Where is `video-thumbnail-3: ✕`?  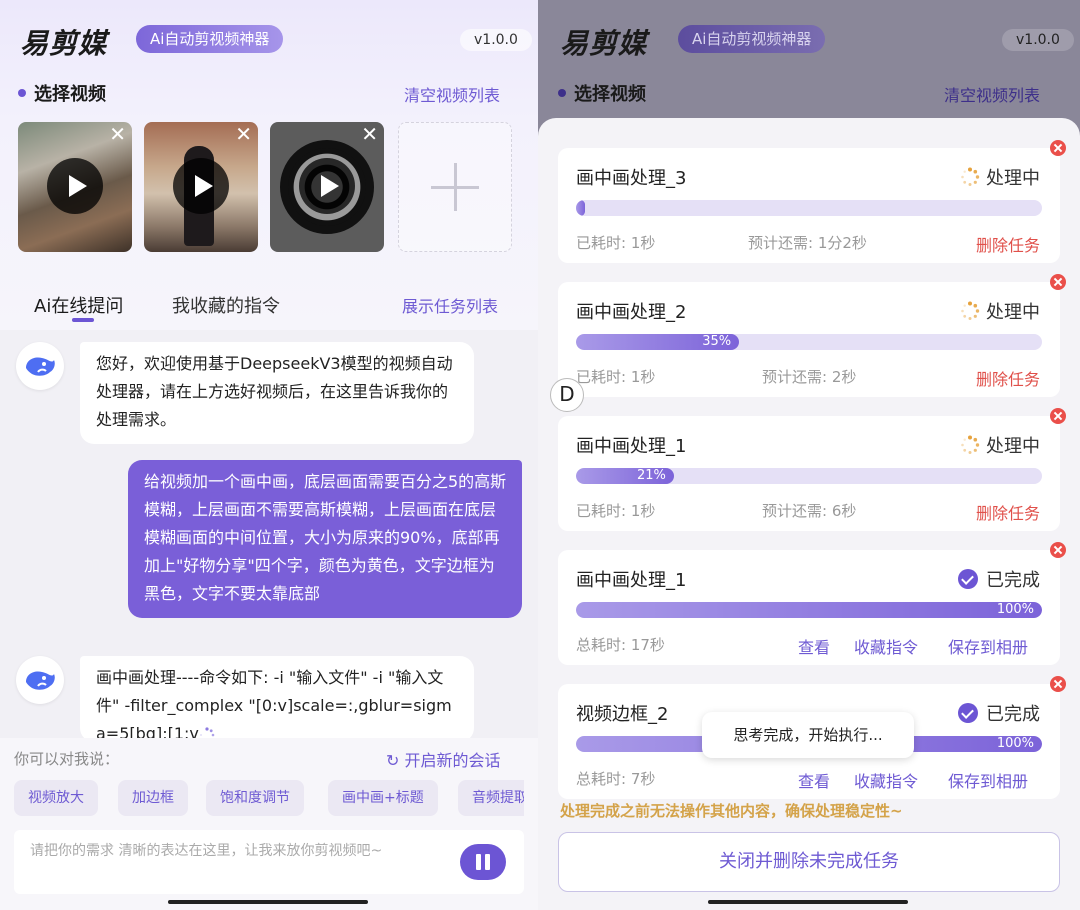
video-thumbnail-3: ✕ is located at coordinates (327, 187).